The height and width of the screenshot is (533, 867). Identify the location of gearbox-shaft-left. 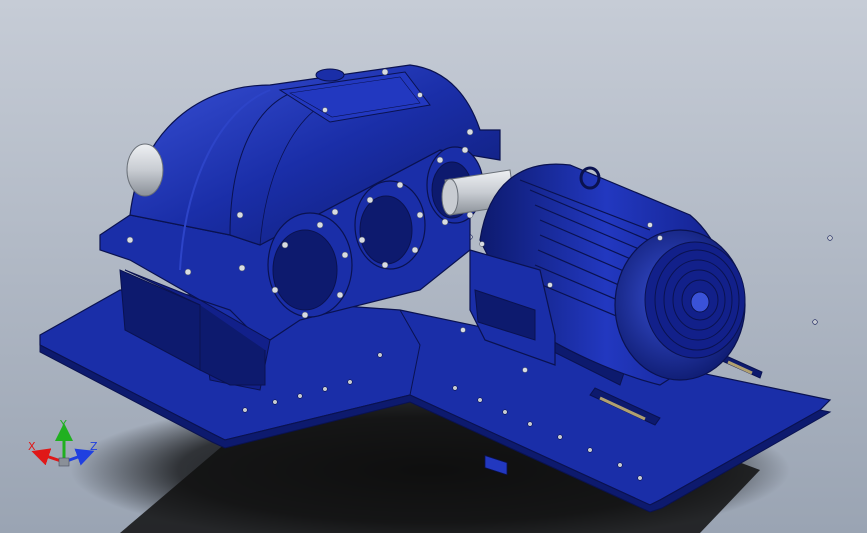
(145, 170).